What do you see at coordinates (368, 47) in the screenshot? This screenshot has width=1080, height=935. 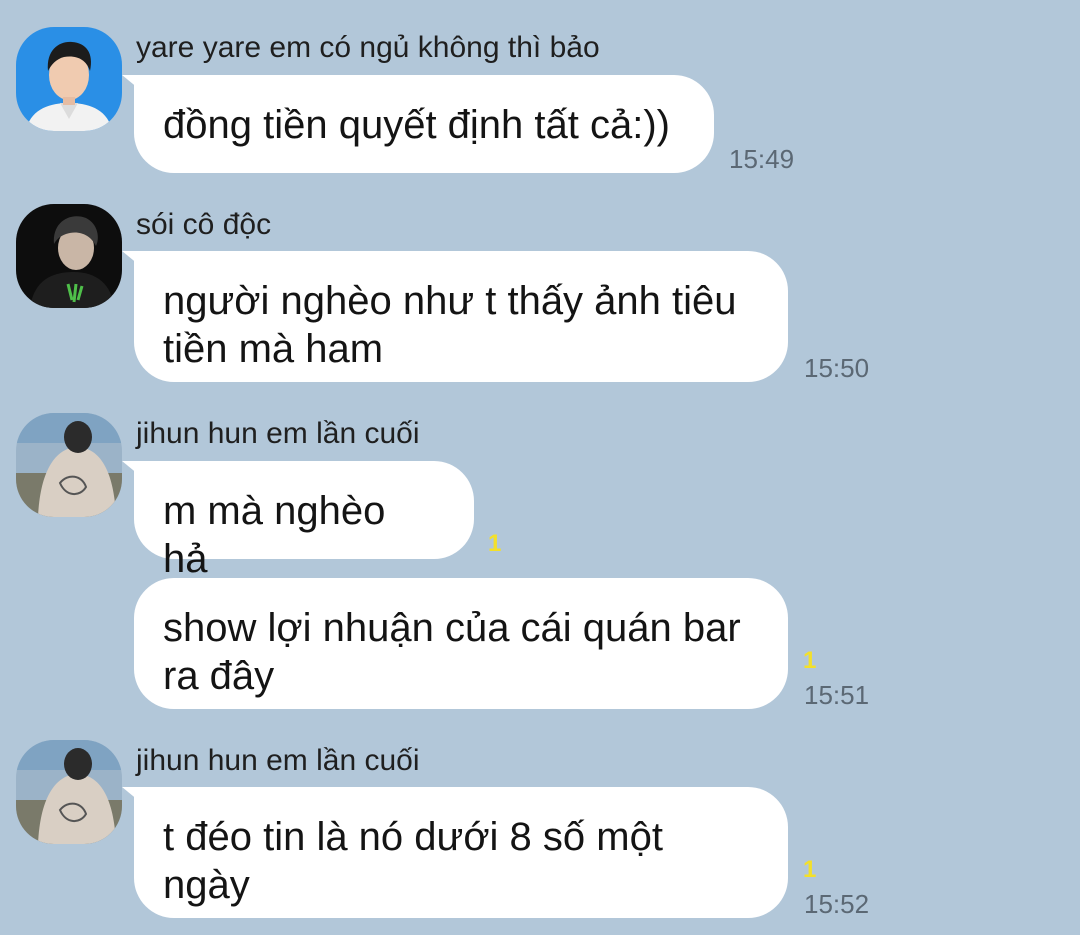 I see `sender-name: yare yare em có ngủ không thì bảo` at bounding box center [368, 47].